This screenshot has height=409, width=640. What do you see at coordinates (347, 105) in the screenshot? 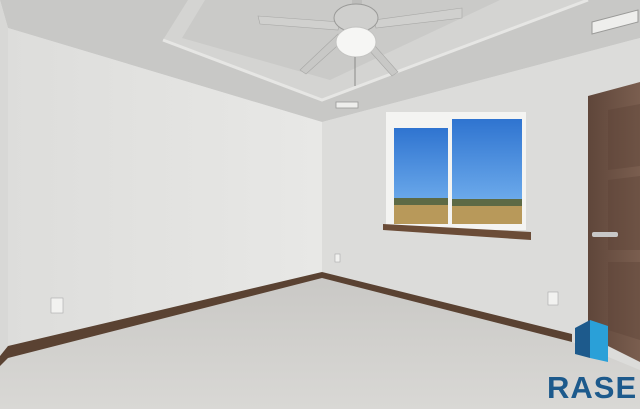
I see `ceiling-vent-small` at bounding box center [347, 105].